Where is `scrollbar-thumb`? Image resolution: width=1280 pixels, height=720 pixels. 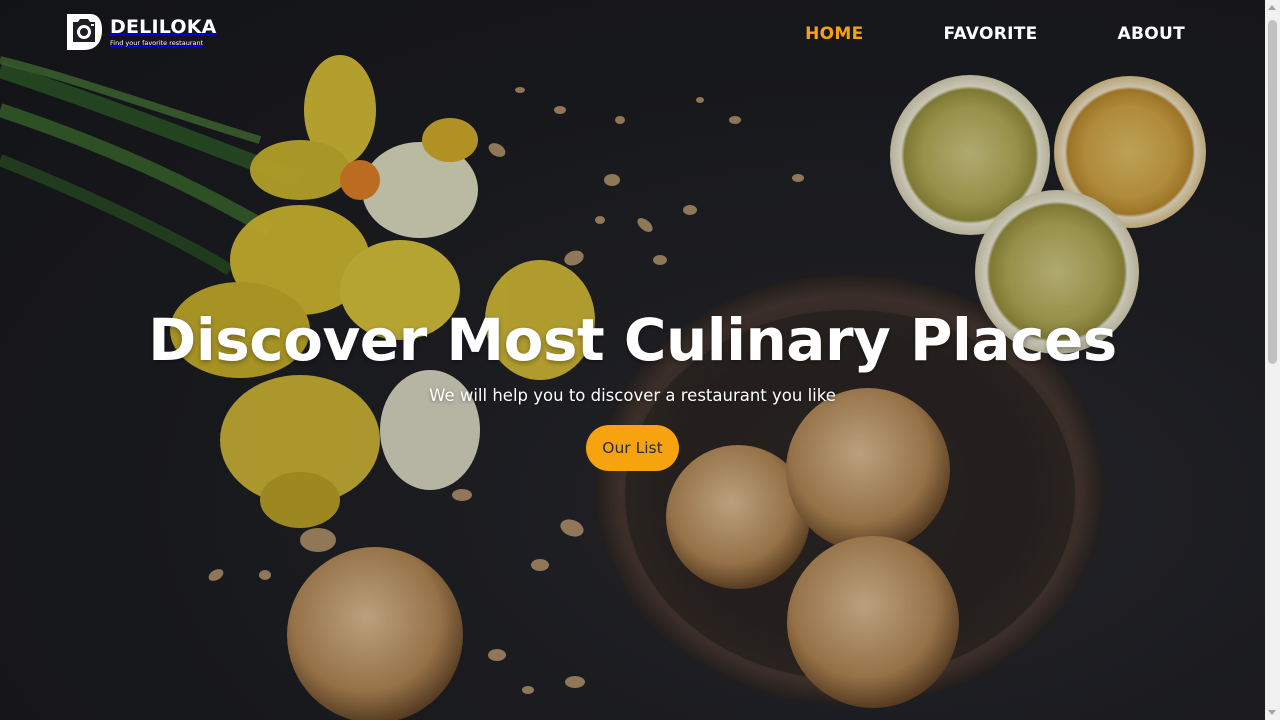 scrollbar-thumb is located at coordinates (1272, 192).